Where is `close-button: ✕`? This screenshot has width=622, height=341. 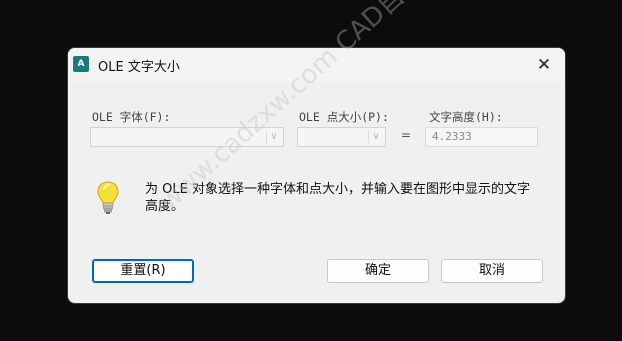 close-button: ✕ is located at coordinates (544, 65).